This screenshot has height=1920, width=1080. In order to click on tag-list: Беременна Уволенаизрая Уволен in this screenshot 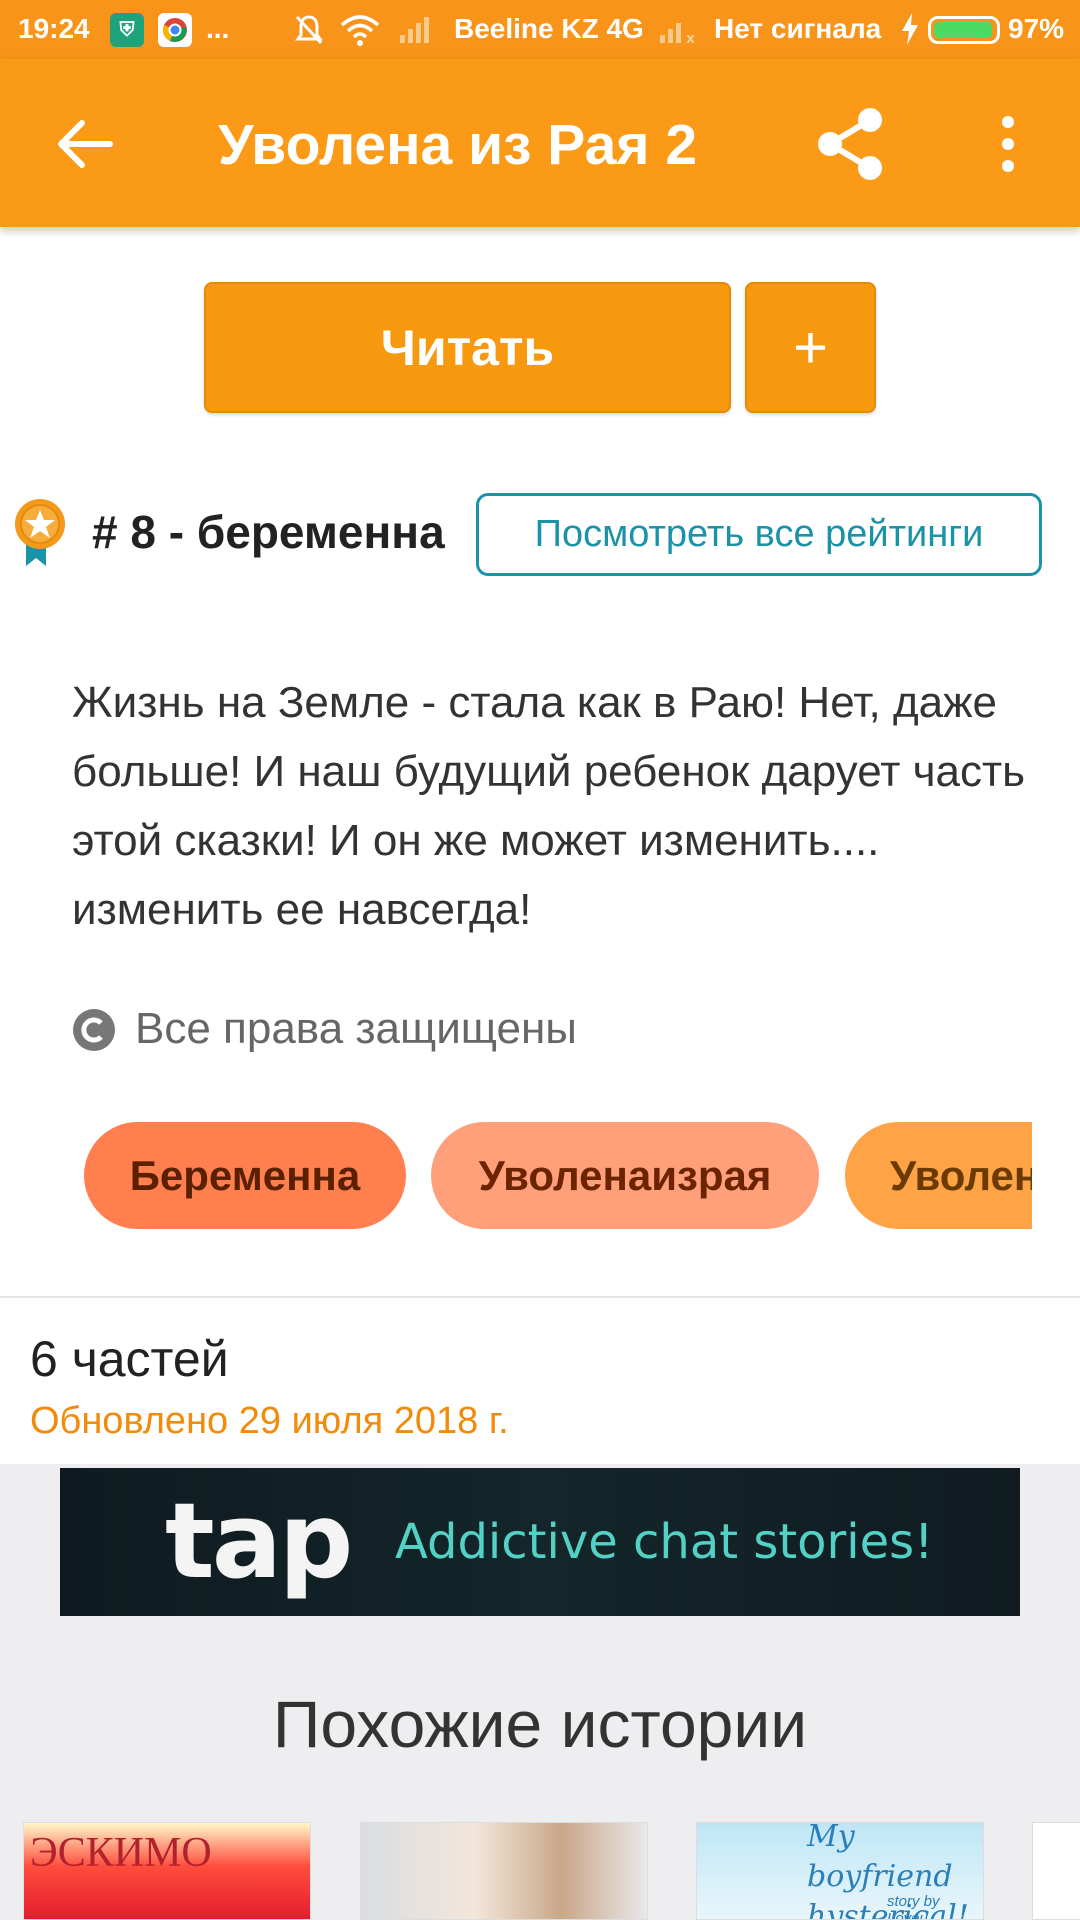, I will do `click(558, 1175)`.